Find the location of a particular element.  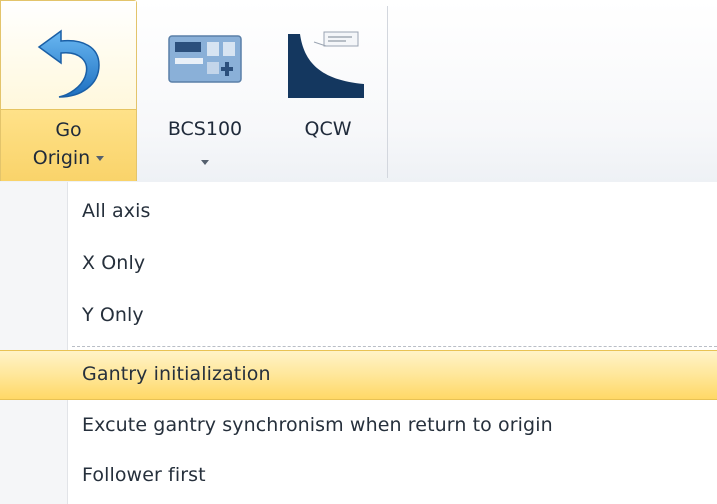

controller-panel-icon is located at coordinates (205, 62).